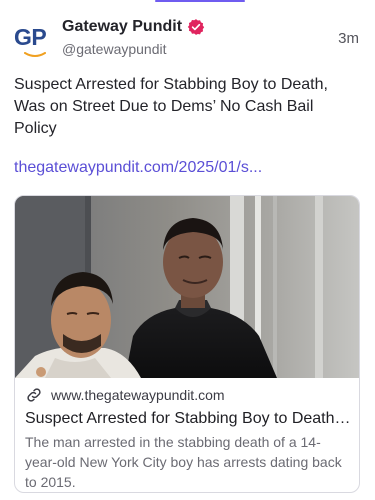 This screenshot has width=375, height=500. Describe the element at coordinates (30, 37) in the screenshot. I see `avatar-logo-text: GP` at that location.